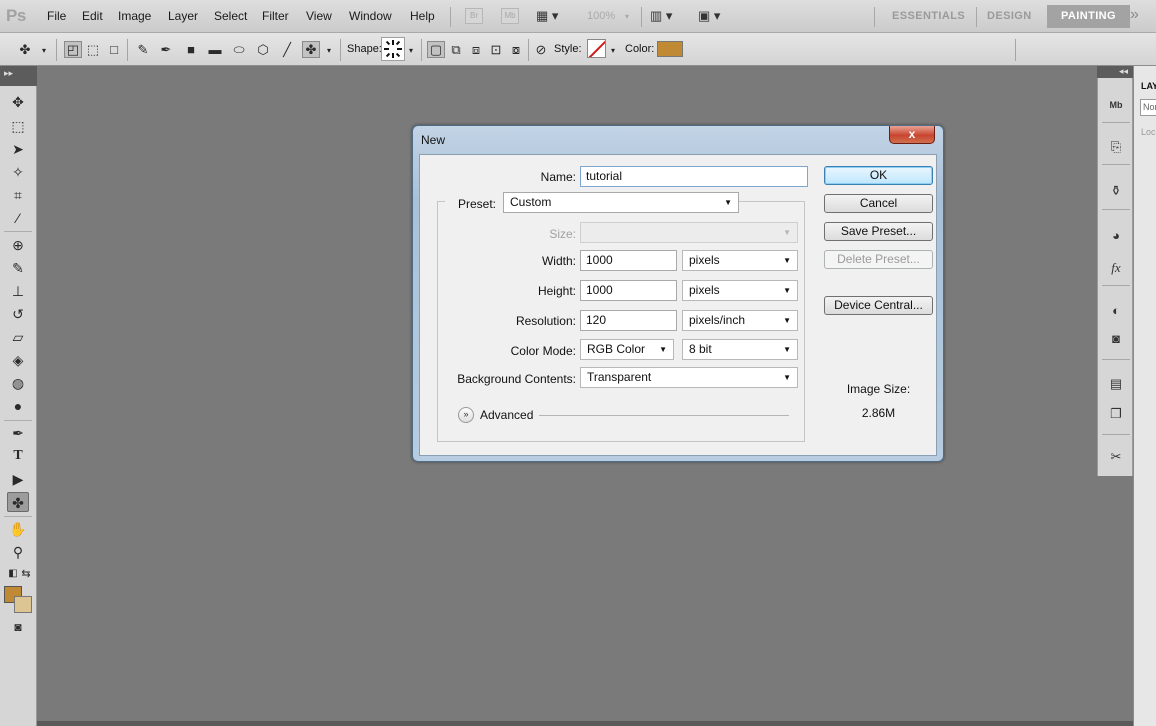 This screenshot has width=1156, height=726. I want to click on bit-depth-select: 8 bit ▼, so click(740, 349).